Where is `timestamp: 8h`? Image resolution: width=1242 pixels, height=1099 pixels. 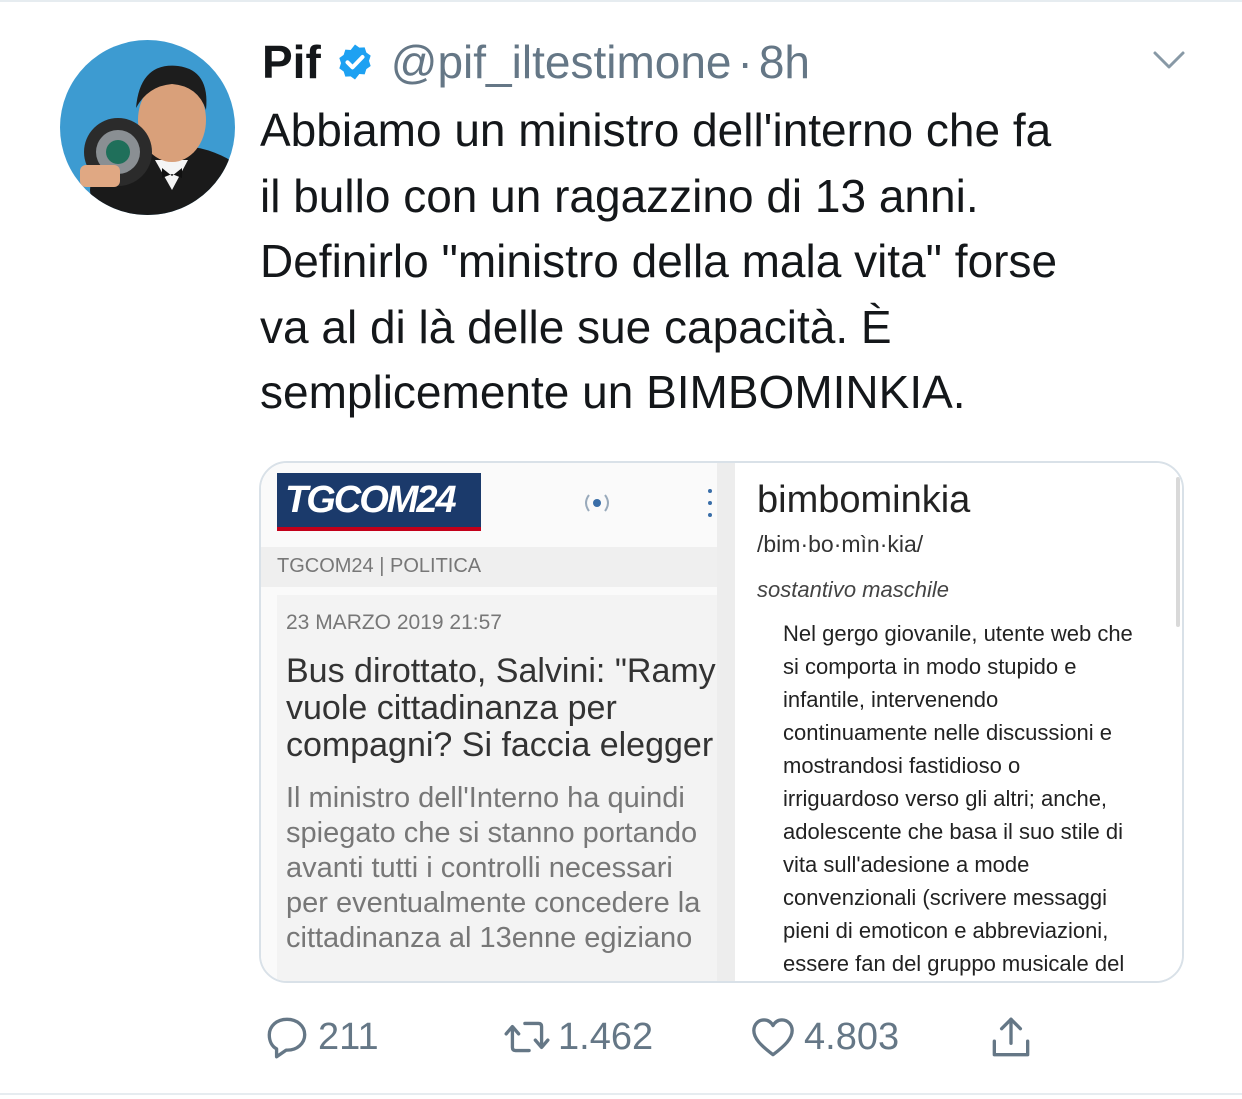
timestamp: 8h is located at coordinates (784, 62).